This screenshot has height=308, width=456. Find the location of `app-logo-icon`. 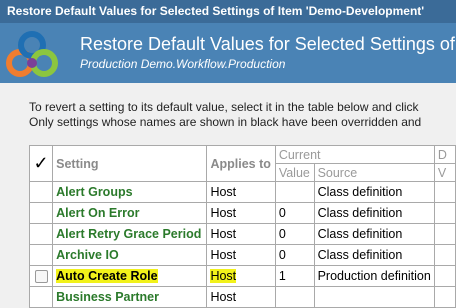

app-logo-icon is located at coordinates (32, 54).